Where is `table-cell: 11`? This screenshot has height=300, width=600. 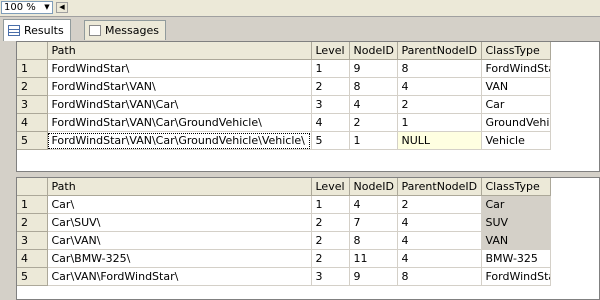 table-cell: 11 is located at coordinates (373, 258).